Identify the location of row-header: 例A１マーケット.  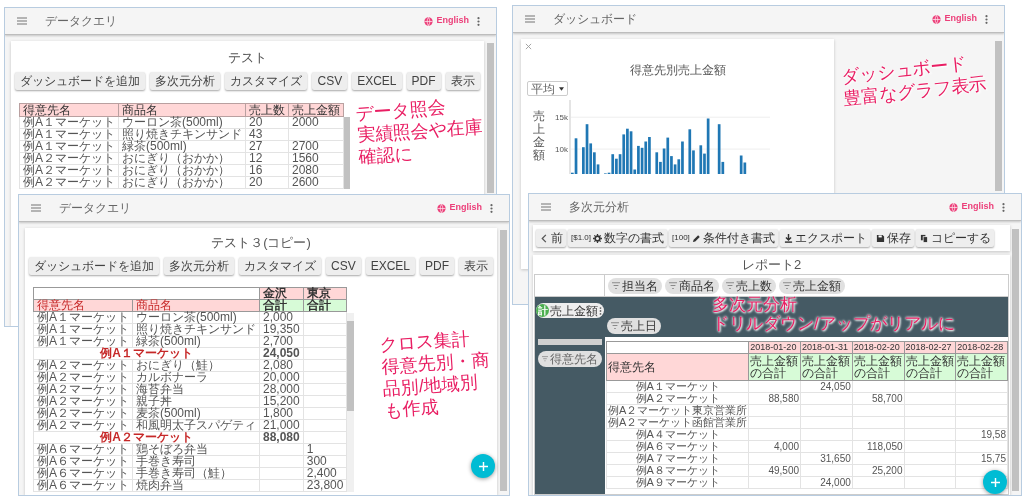
(677, 386).